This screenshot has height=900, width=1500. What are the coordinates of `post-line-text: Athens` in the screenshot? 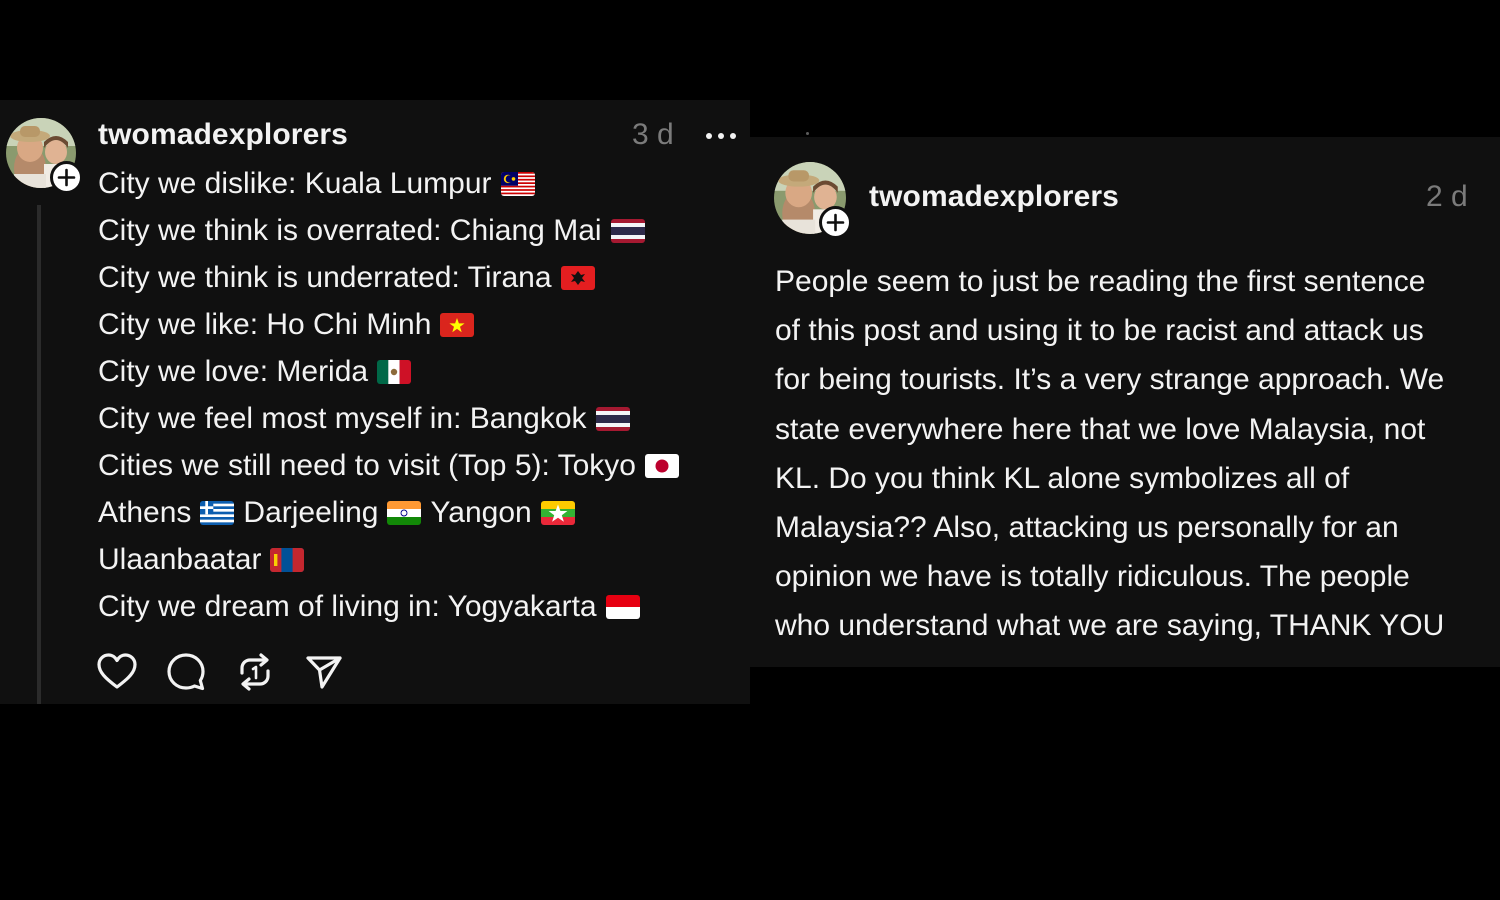 It's located at (145, 512).